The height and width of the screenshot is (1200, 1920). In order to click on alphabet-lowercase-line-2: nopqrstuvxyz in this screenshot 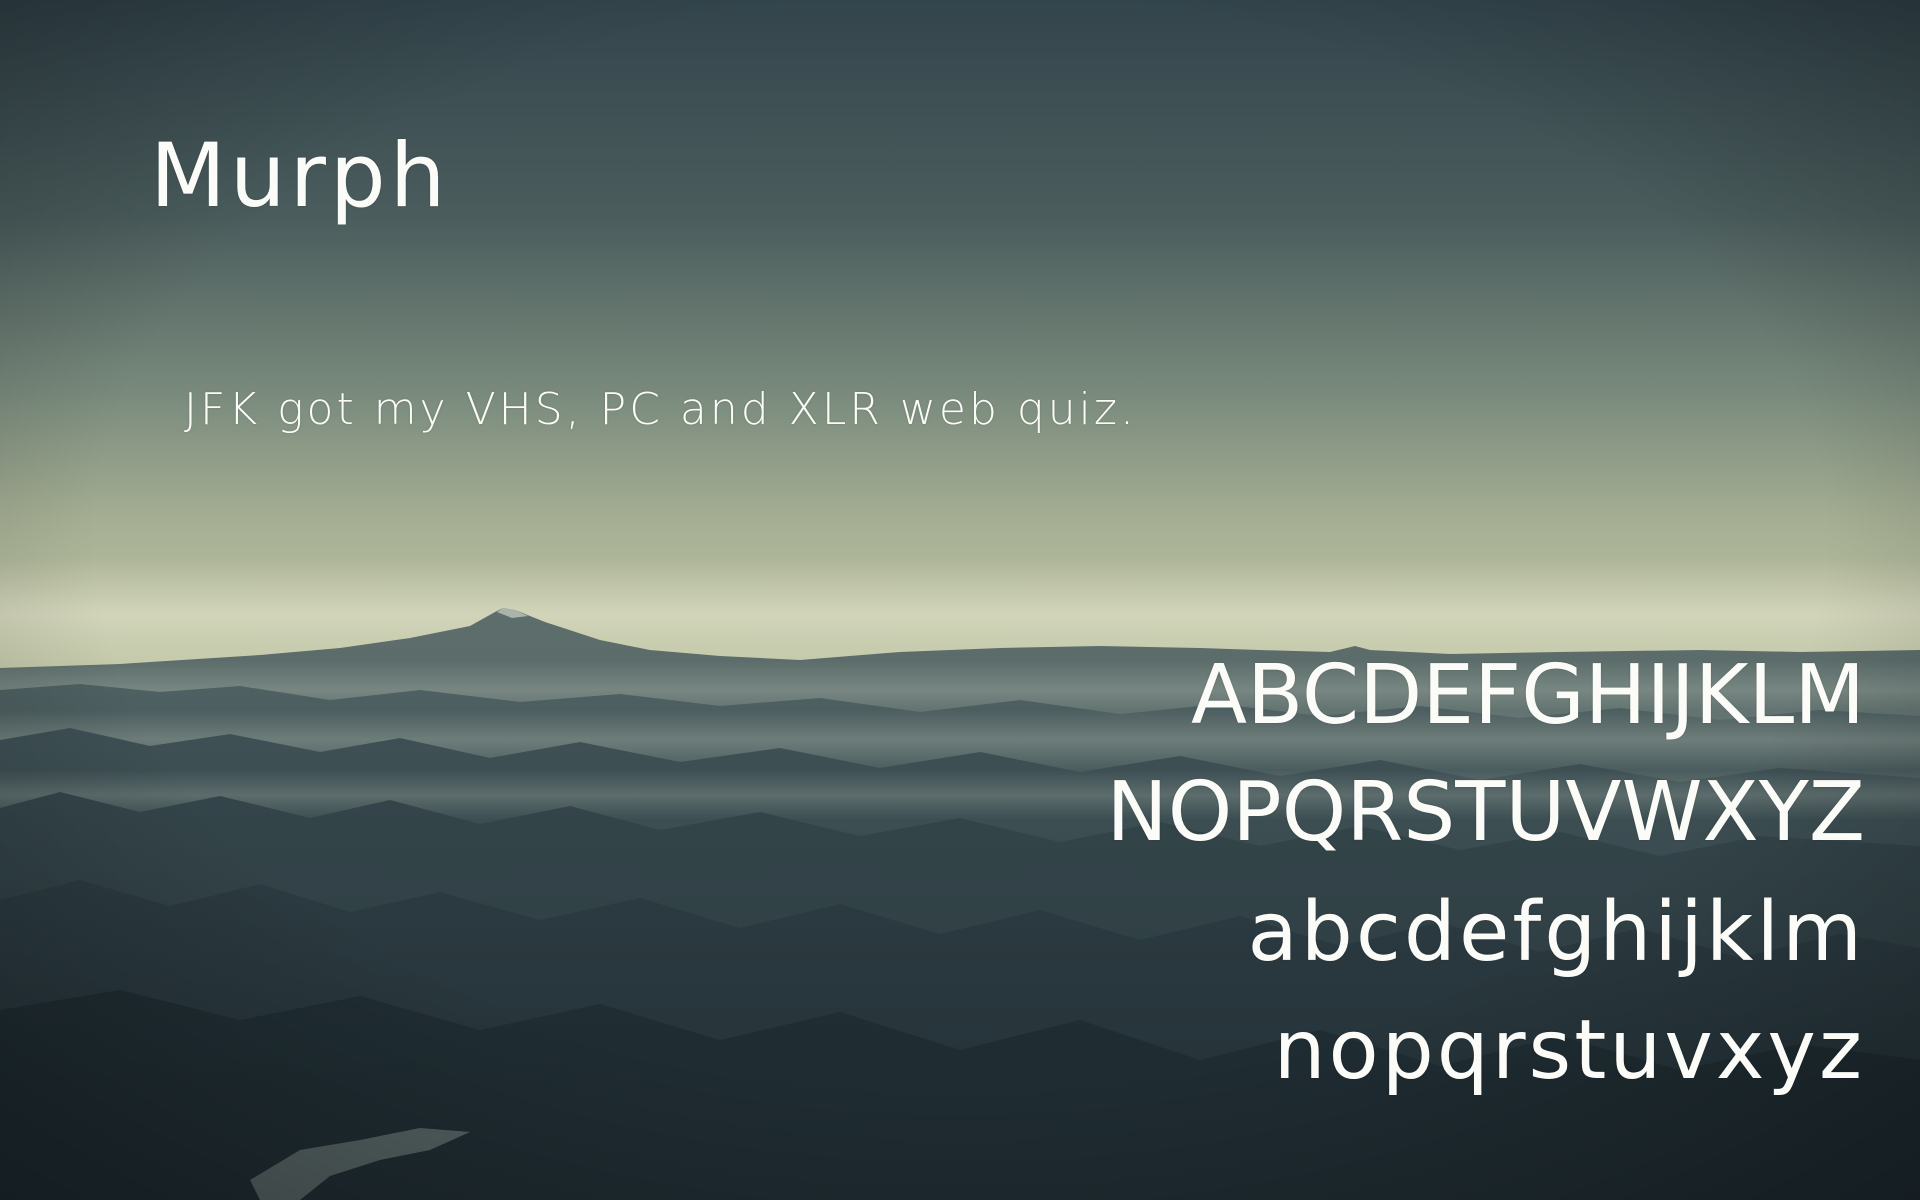, I will do `click(1569, 1050)`.